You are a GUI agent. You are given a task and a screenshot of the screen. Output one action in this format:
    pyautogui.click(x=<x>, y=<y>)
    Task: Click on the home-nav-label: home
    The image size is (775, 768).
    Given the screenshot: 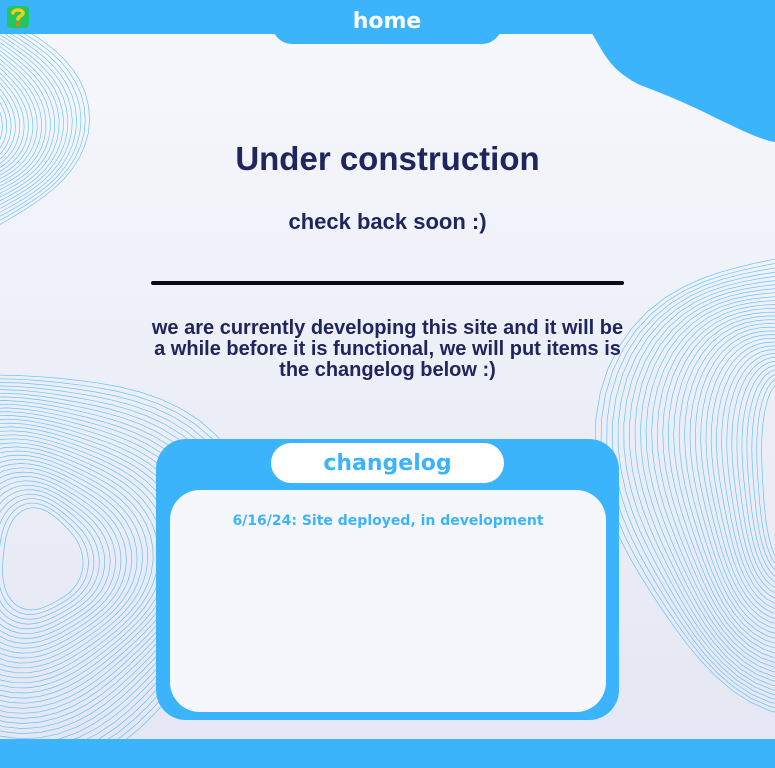 What is the action you would take?
    pyautogui.click(x=387, y=21)
    